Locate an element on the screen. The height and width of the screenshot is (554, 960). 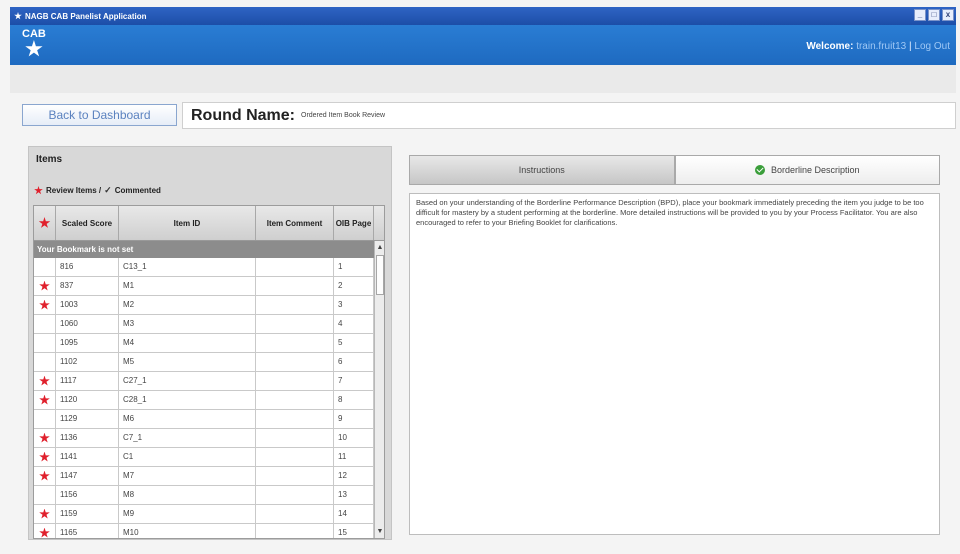
row-oib-page: 10 is located at coordinates (354, 438).